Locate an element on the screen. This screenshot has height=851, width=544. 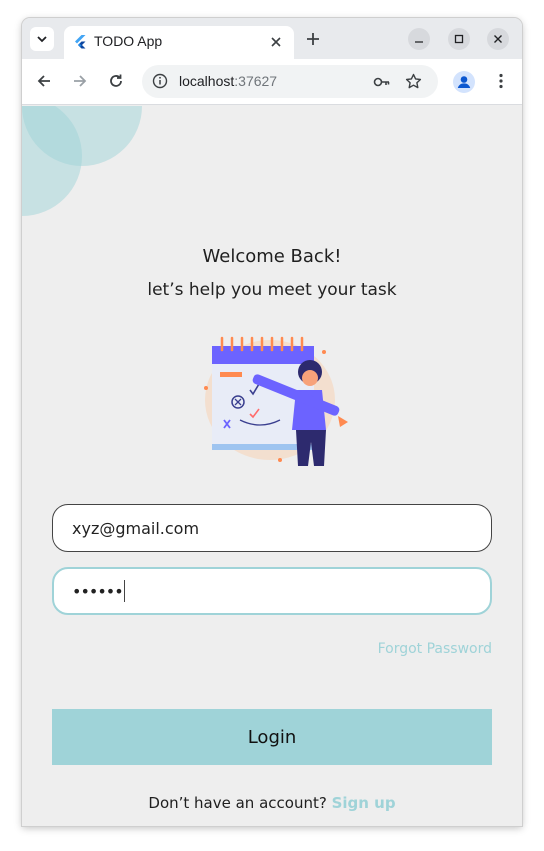
forward-arrow-icon is located at coordinates (80, 81).